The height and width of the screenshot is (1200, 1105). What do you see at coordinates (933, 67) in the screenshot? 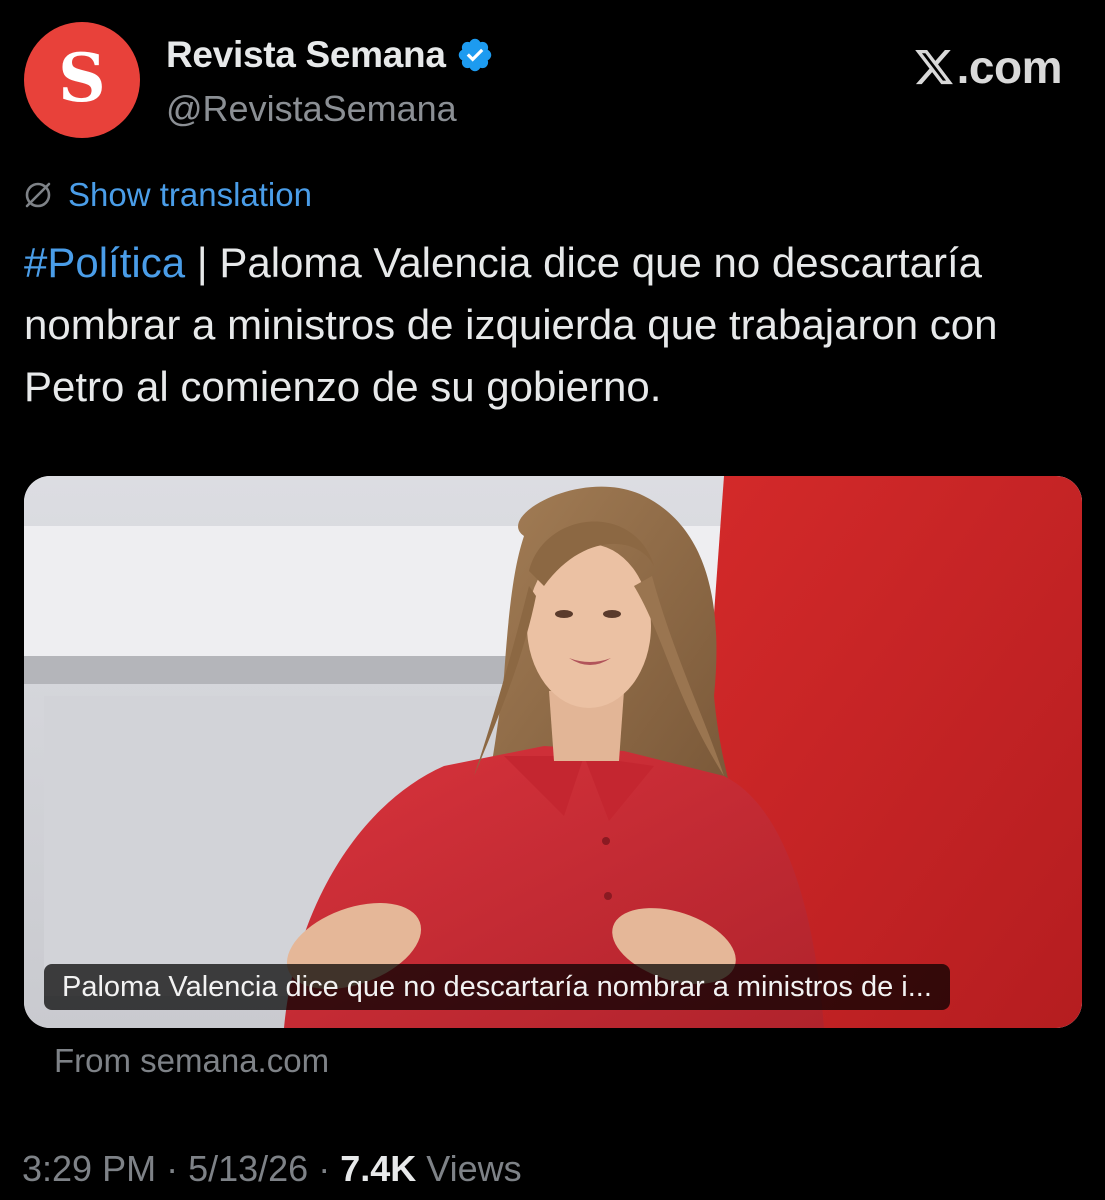
I see `x-logo-icon` at bounding box center [933, 67].